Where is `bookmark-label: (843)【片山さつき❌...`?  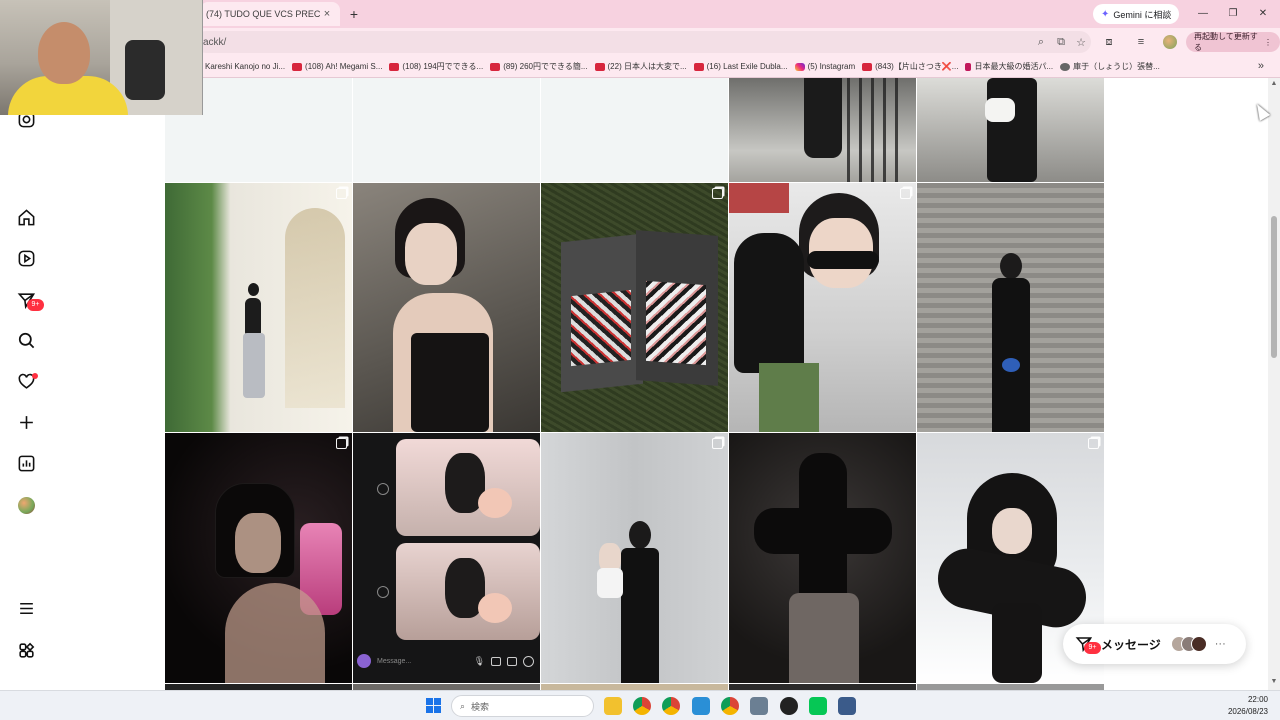 bookmark-label: (843)【片山さつき❌... is located at coordinates (917, 66).